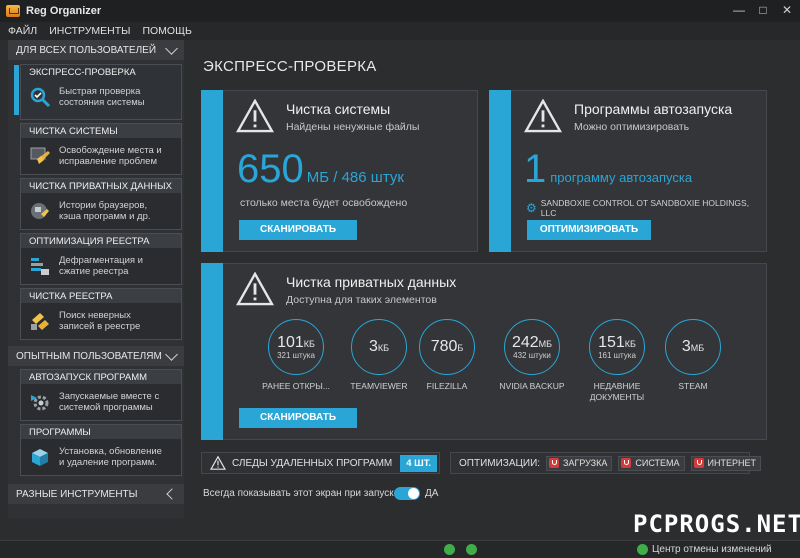  Describe the element at coordinates (447, 355) in the screenshot. I see `private-item-filezilla: 780Б FILEZILLA` at that location.